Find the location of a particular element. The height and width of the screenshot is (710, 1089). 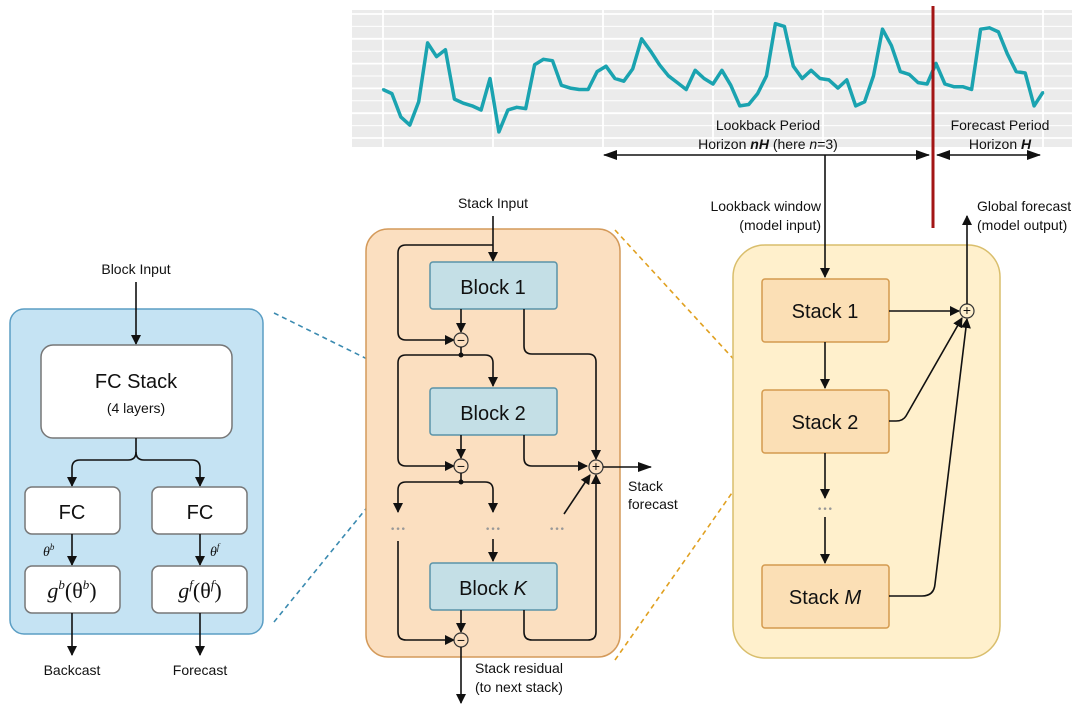

ellipsis-forecast: ••• is located at coordinates (557, 530).